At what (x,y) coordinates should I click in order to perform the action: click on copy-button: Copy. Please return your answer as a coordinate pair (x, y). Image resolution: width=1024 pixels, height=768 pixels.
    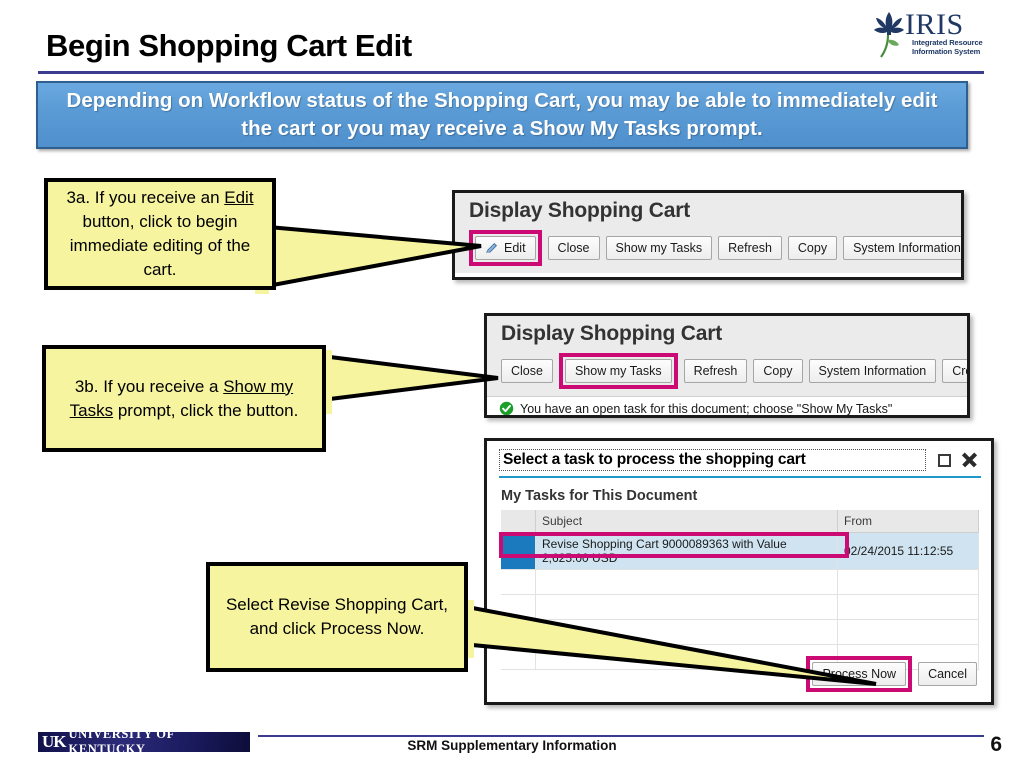
    Looking at the image, I should click on (812, 248).